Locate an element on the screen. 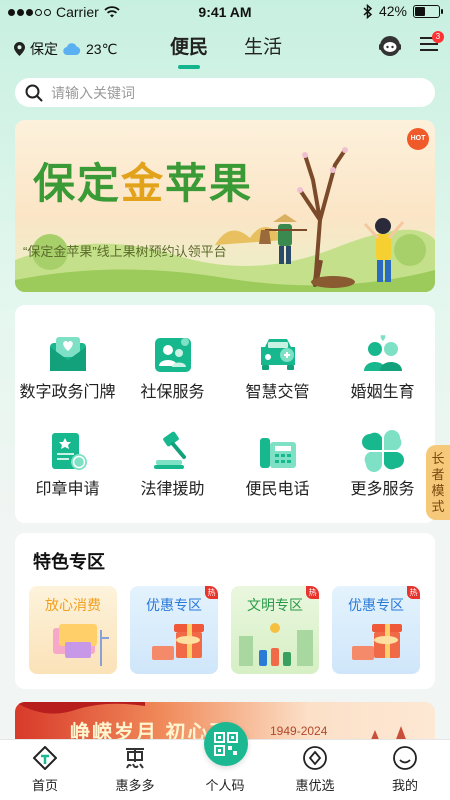  gavel-icon is located at coordinates (169, 450).